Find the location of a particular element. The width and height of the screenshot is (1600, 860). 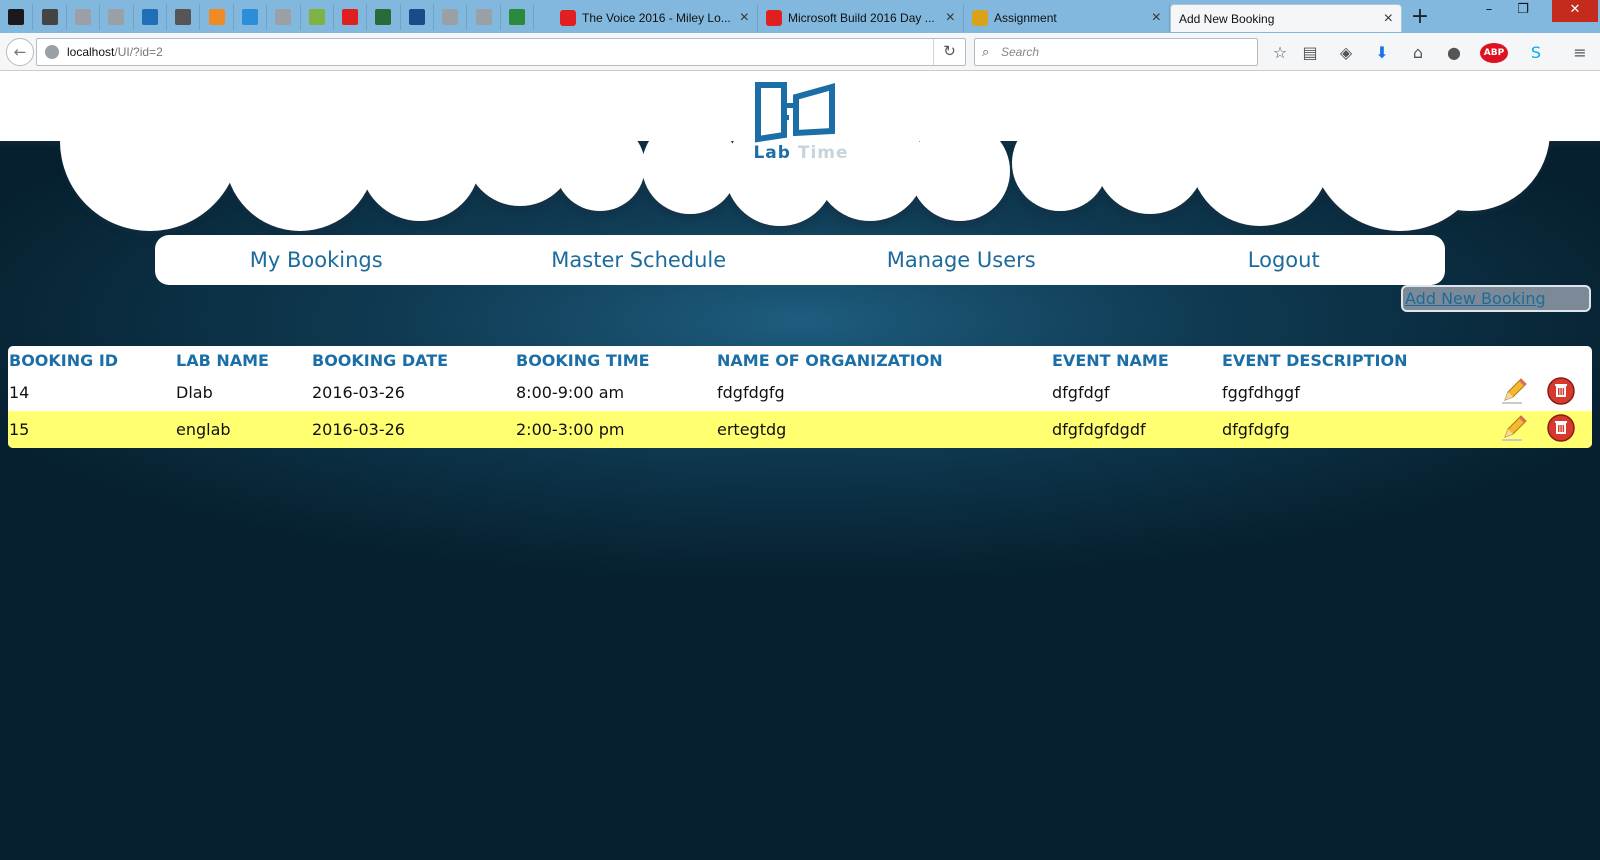

logo-word-time: Time is located at coordinates (823, 153).